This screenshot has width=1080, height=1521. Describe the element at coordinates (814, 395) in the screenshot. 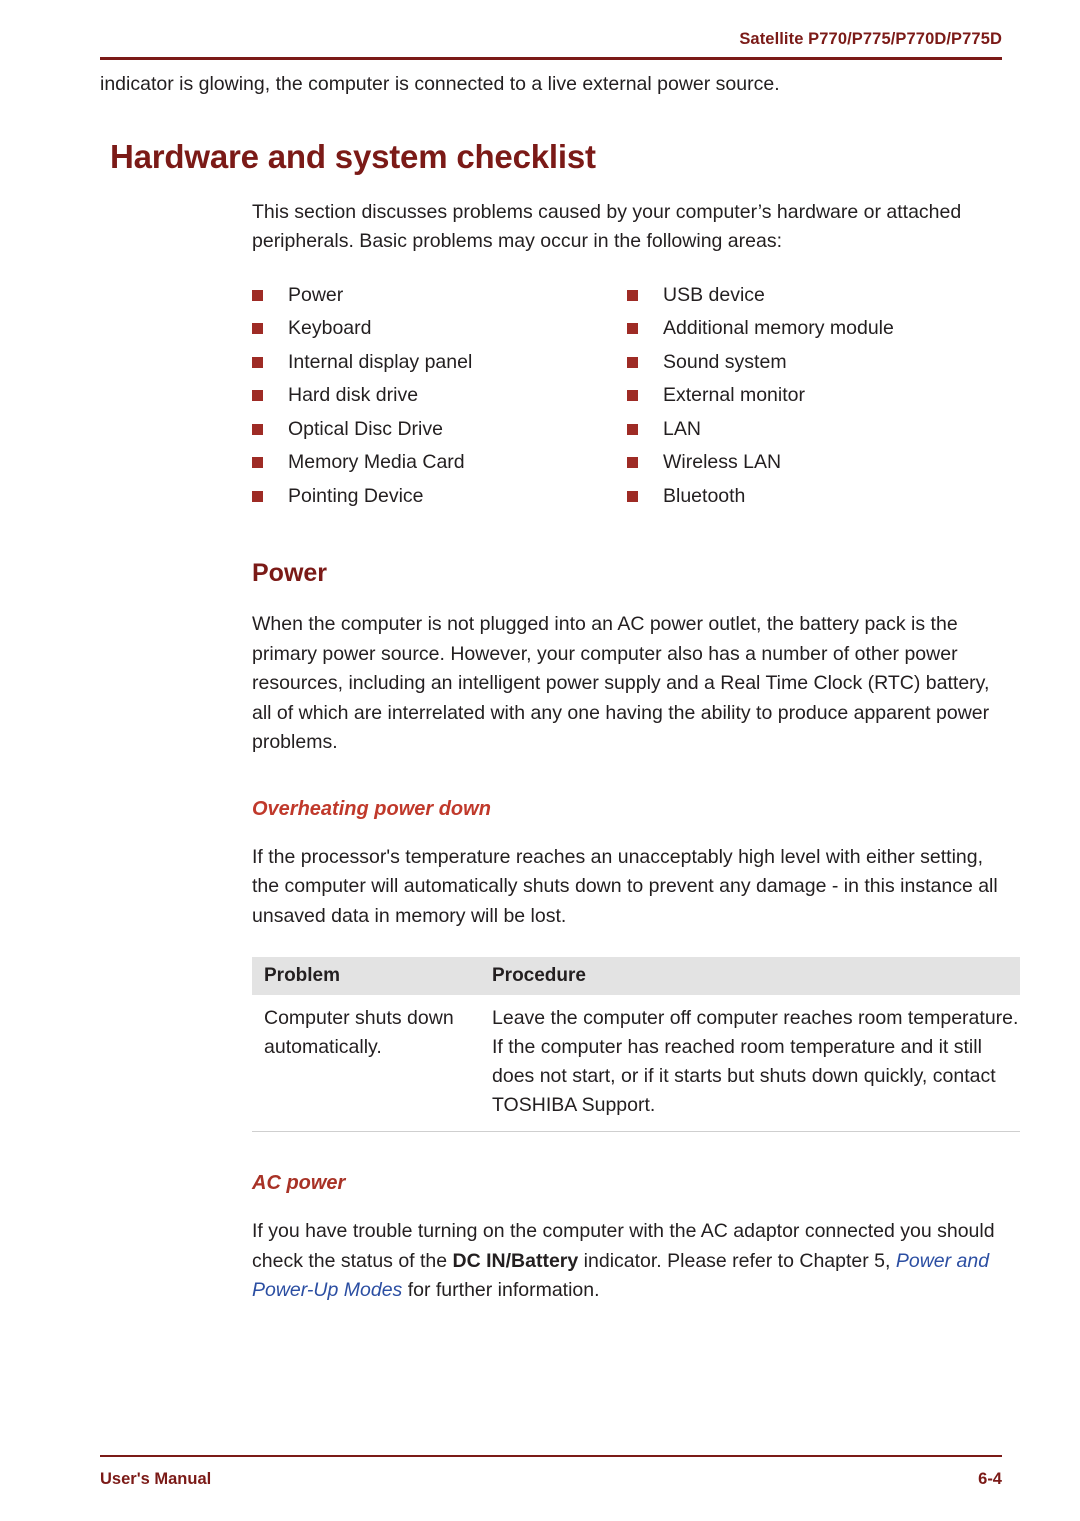

I see `list-item: External monitor` at that location.